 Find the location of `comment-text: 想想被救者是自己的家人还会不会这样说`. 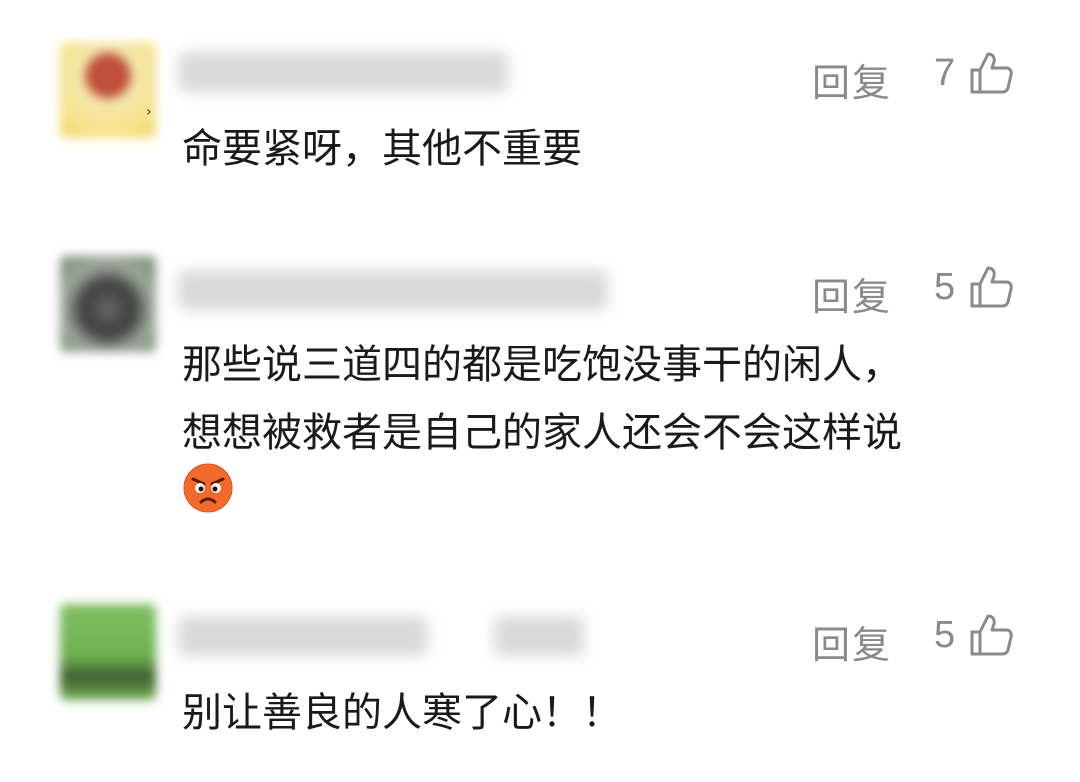

comment-text: 想想被救者是自己的家人还会不会这样说 is located at coordinates (542, 433).